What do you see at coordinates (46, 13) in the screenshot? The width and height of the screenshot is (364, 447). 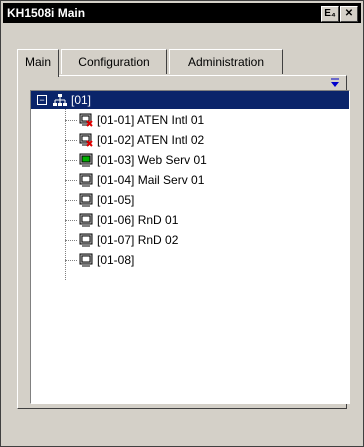 I see `window-title: KH1508i Main` at bounding box center [46, 13].